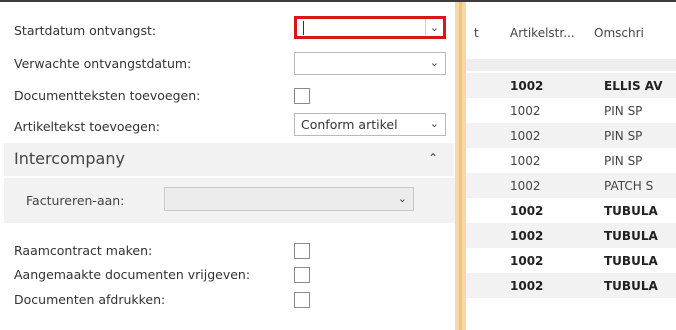  What do you see at coordinates (103, 63) in the screenshot?
I see `expected-date-label: Verwachte ontvangstdatum:` at bounding box center [103, 63].